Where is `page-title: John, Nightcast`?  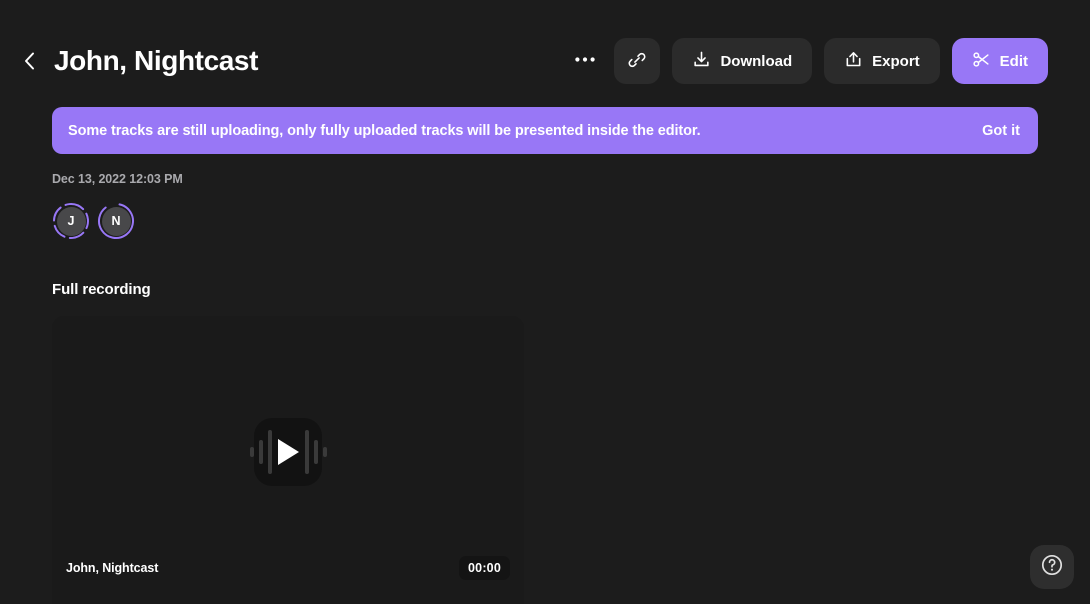 page-title: John, Nightcast is located at coordinates (156, 60).